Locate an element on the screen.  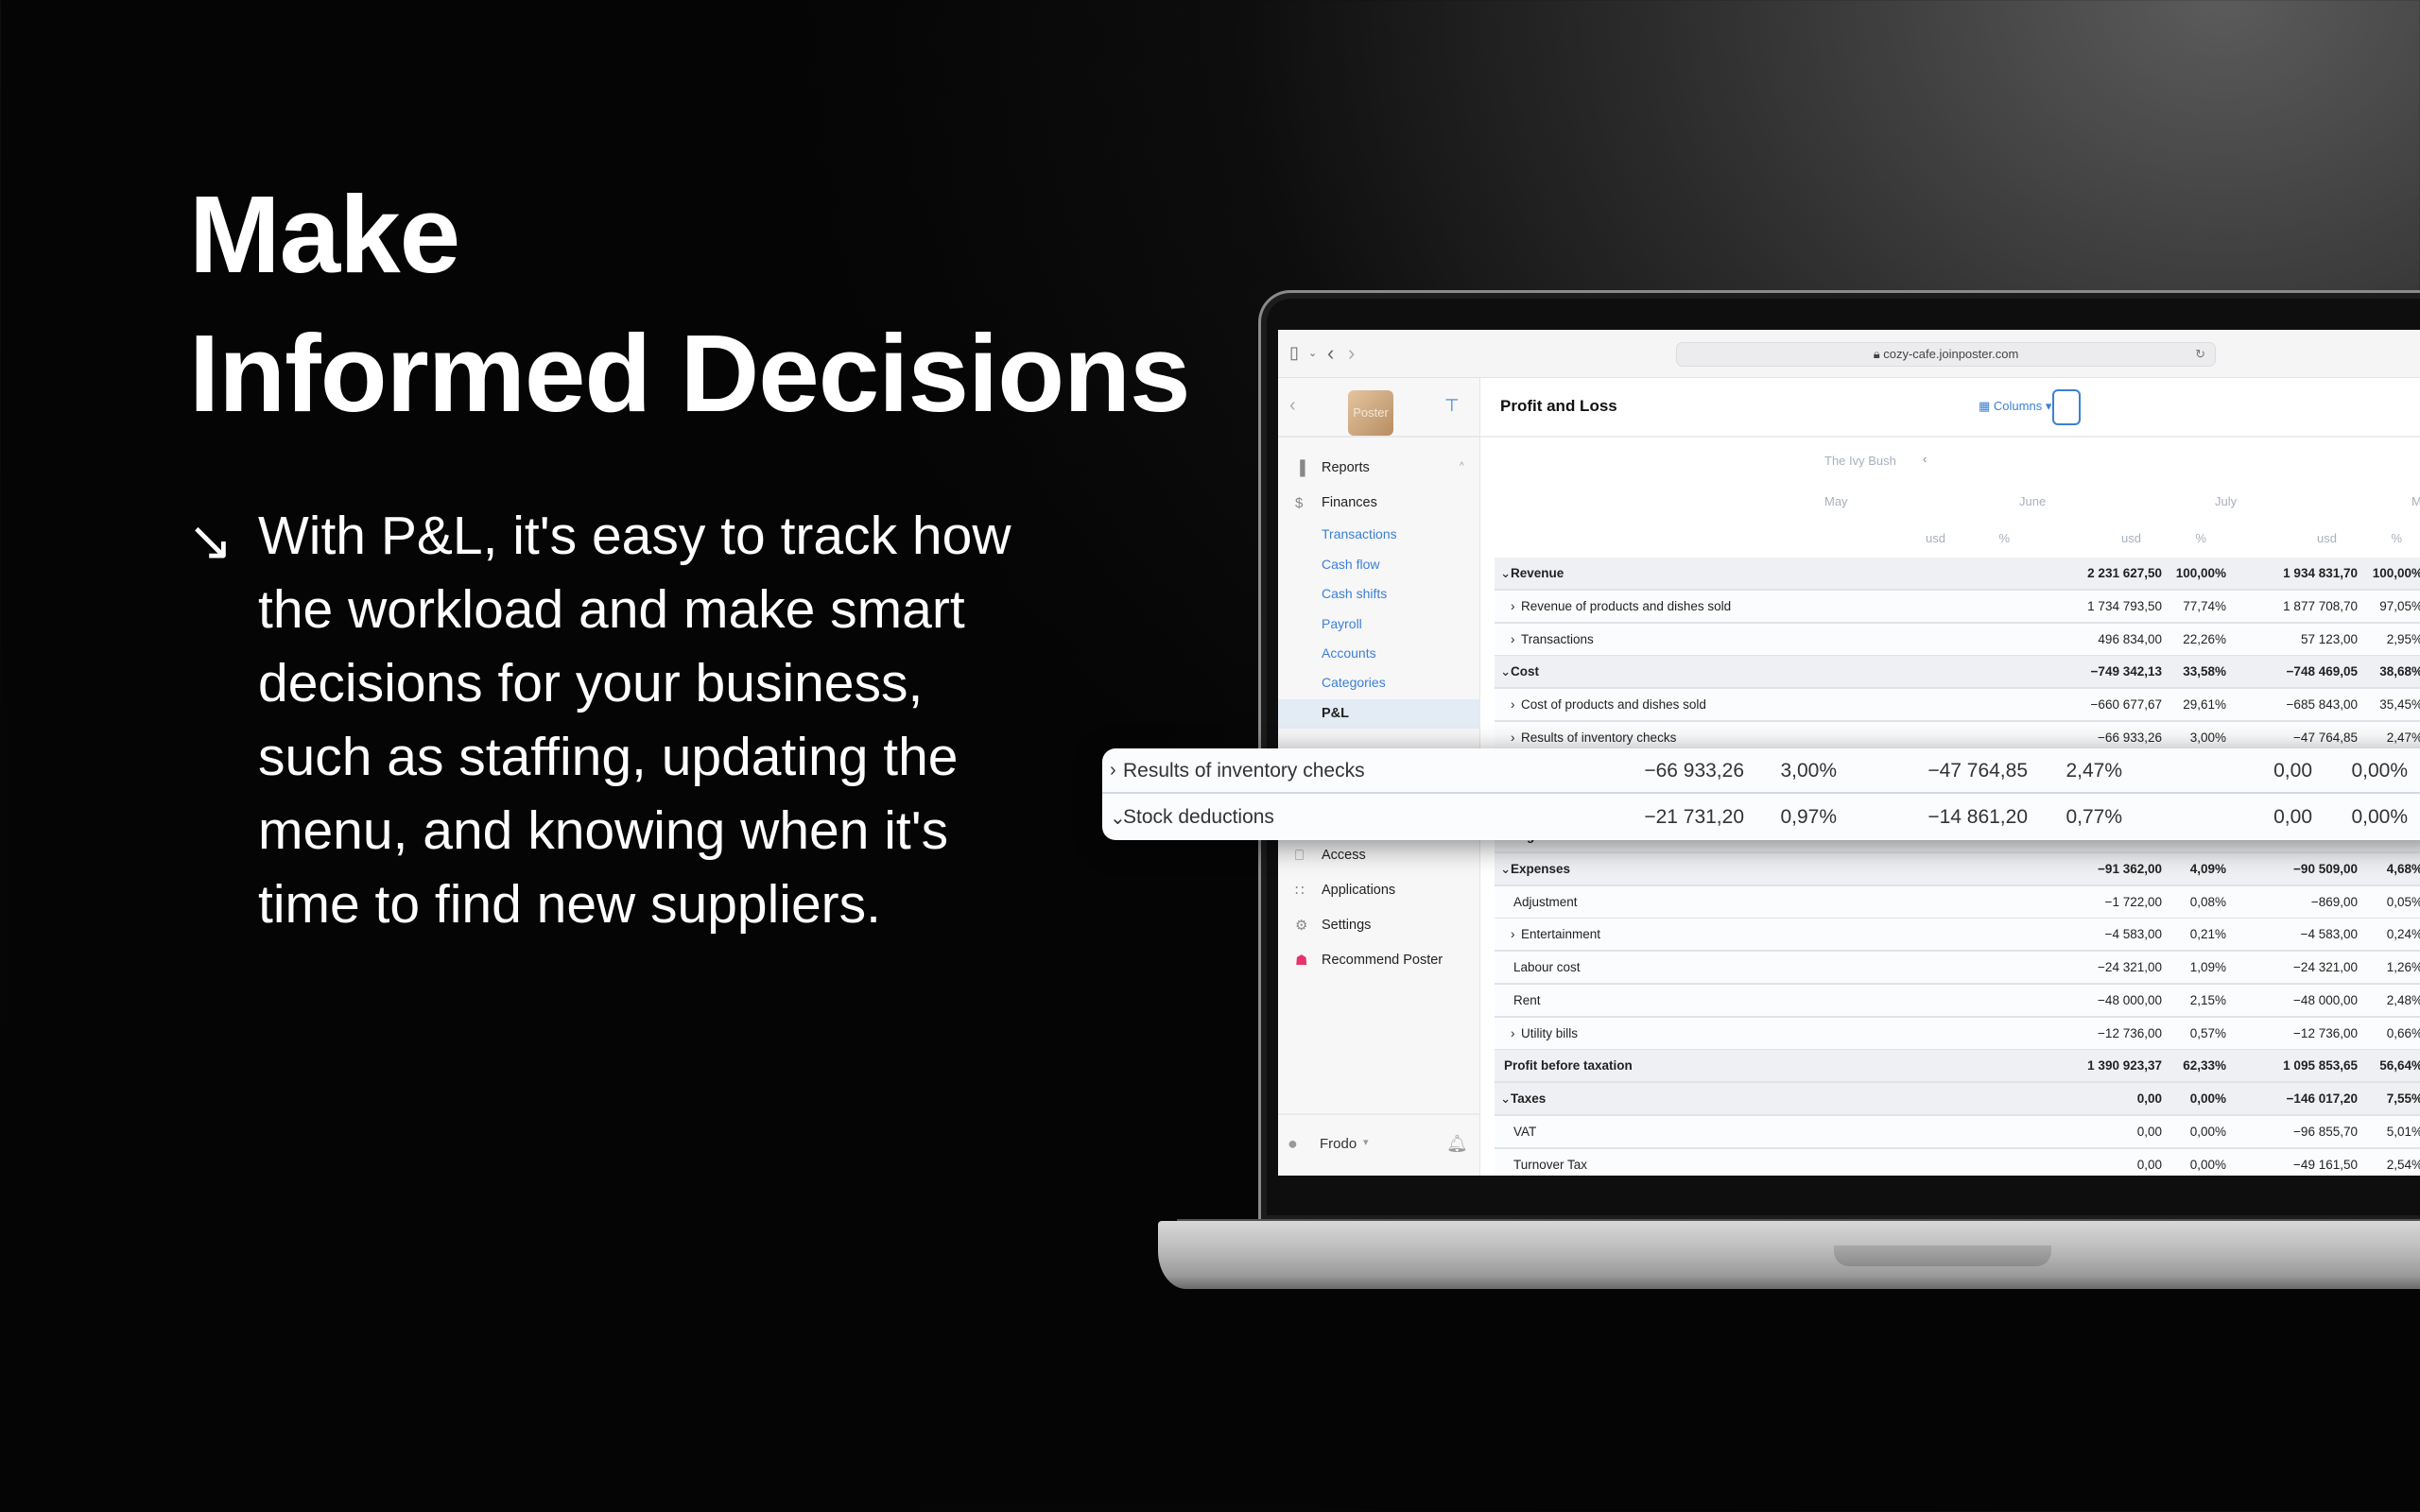
sidebar-item-label: Settings is located at coordinates (1347, 925).